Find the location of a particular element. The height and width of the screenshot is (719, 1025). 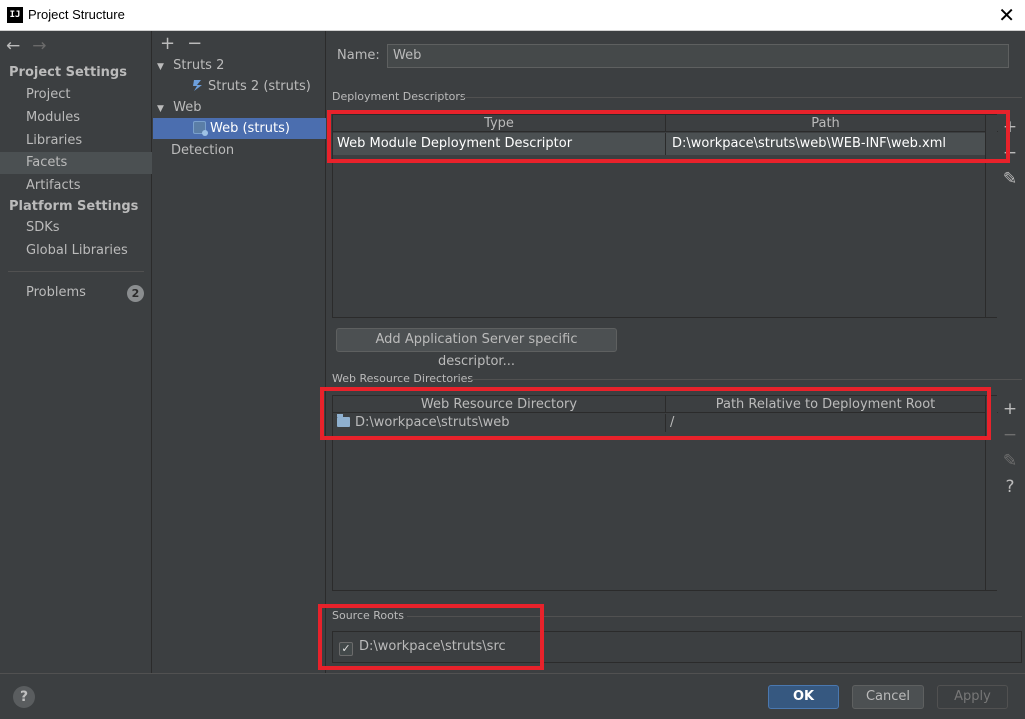

source-root-checkbox: ✓ is located at coordinates (346, 649).